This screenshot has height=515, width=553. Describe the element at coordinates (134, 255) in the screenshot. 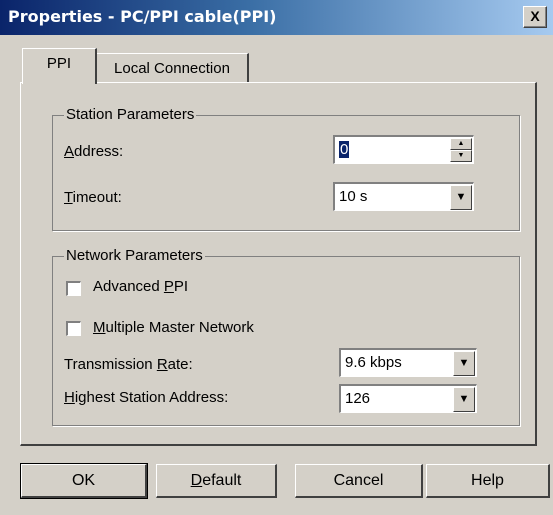

I see `network-parameters-legend: Network Parameters` at that location.